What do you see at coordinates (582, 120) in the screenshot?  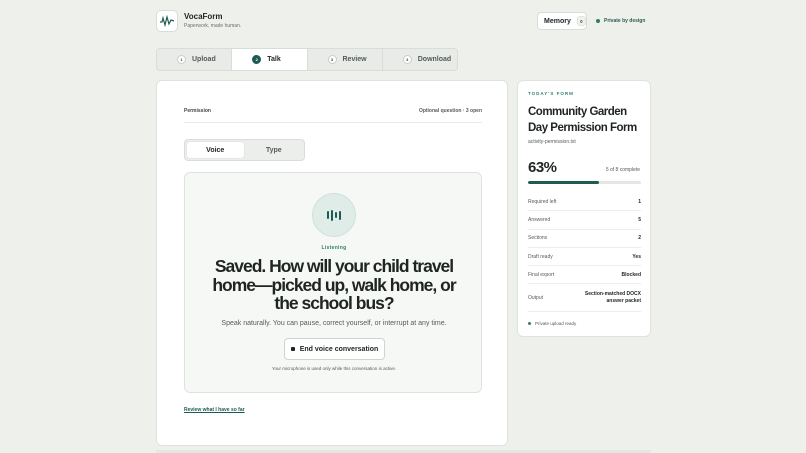 I see `form-title: Community Garden Day Permission Form` at bounding box center [582, 120].